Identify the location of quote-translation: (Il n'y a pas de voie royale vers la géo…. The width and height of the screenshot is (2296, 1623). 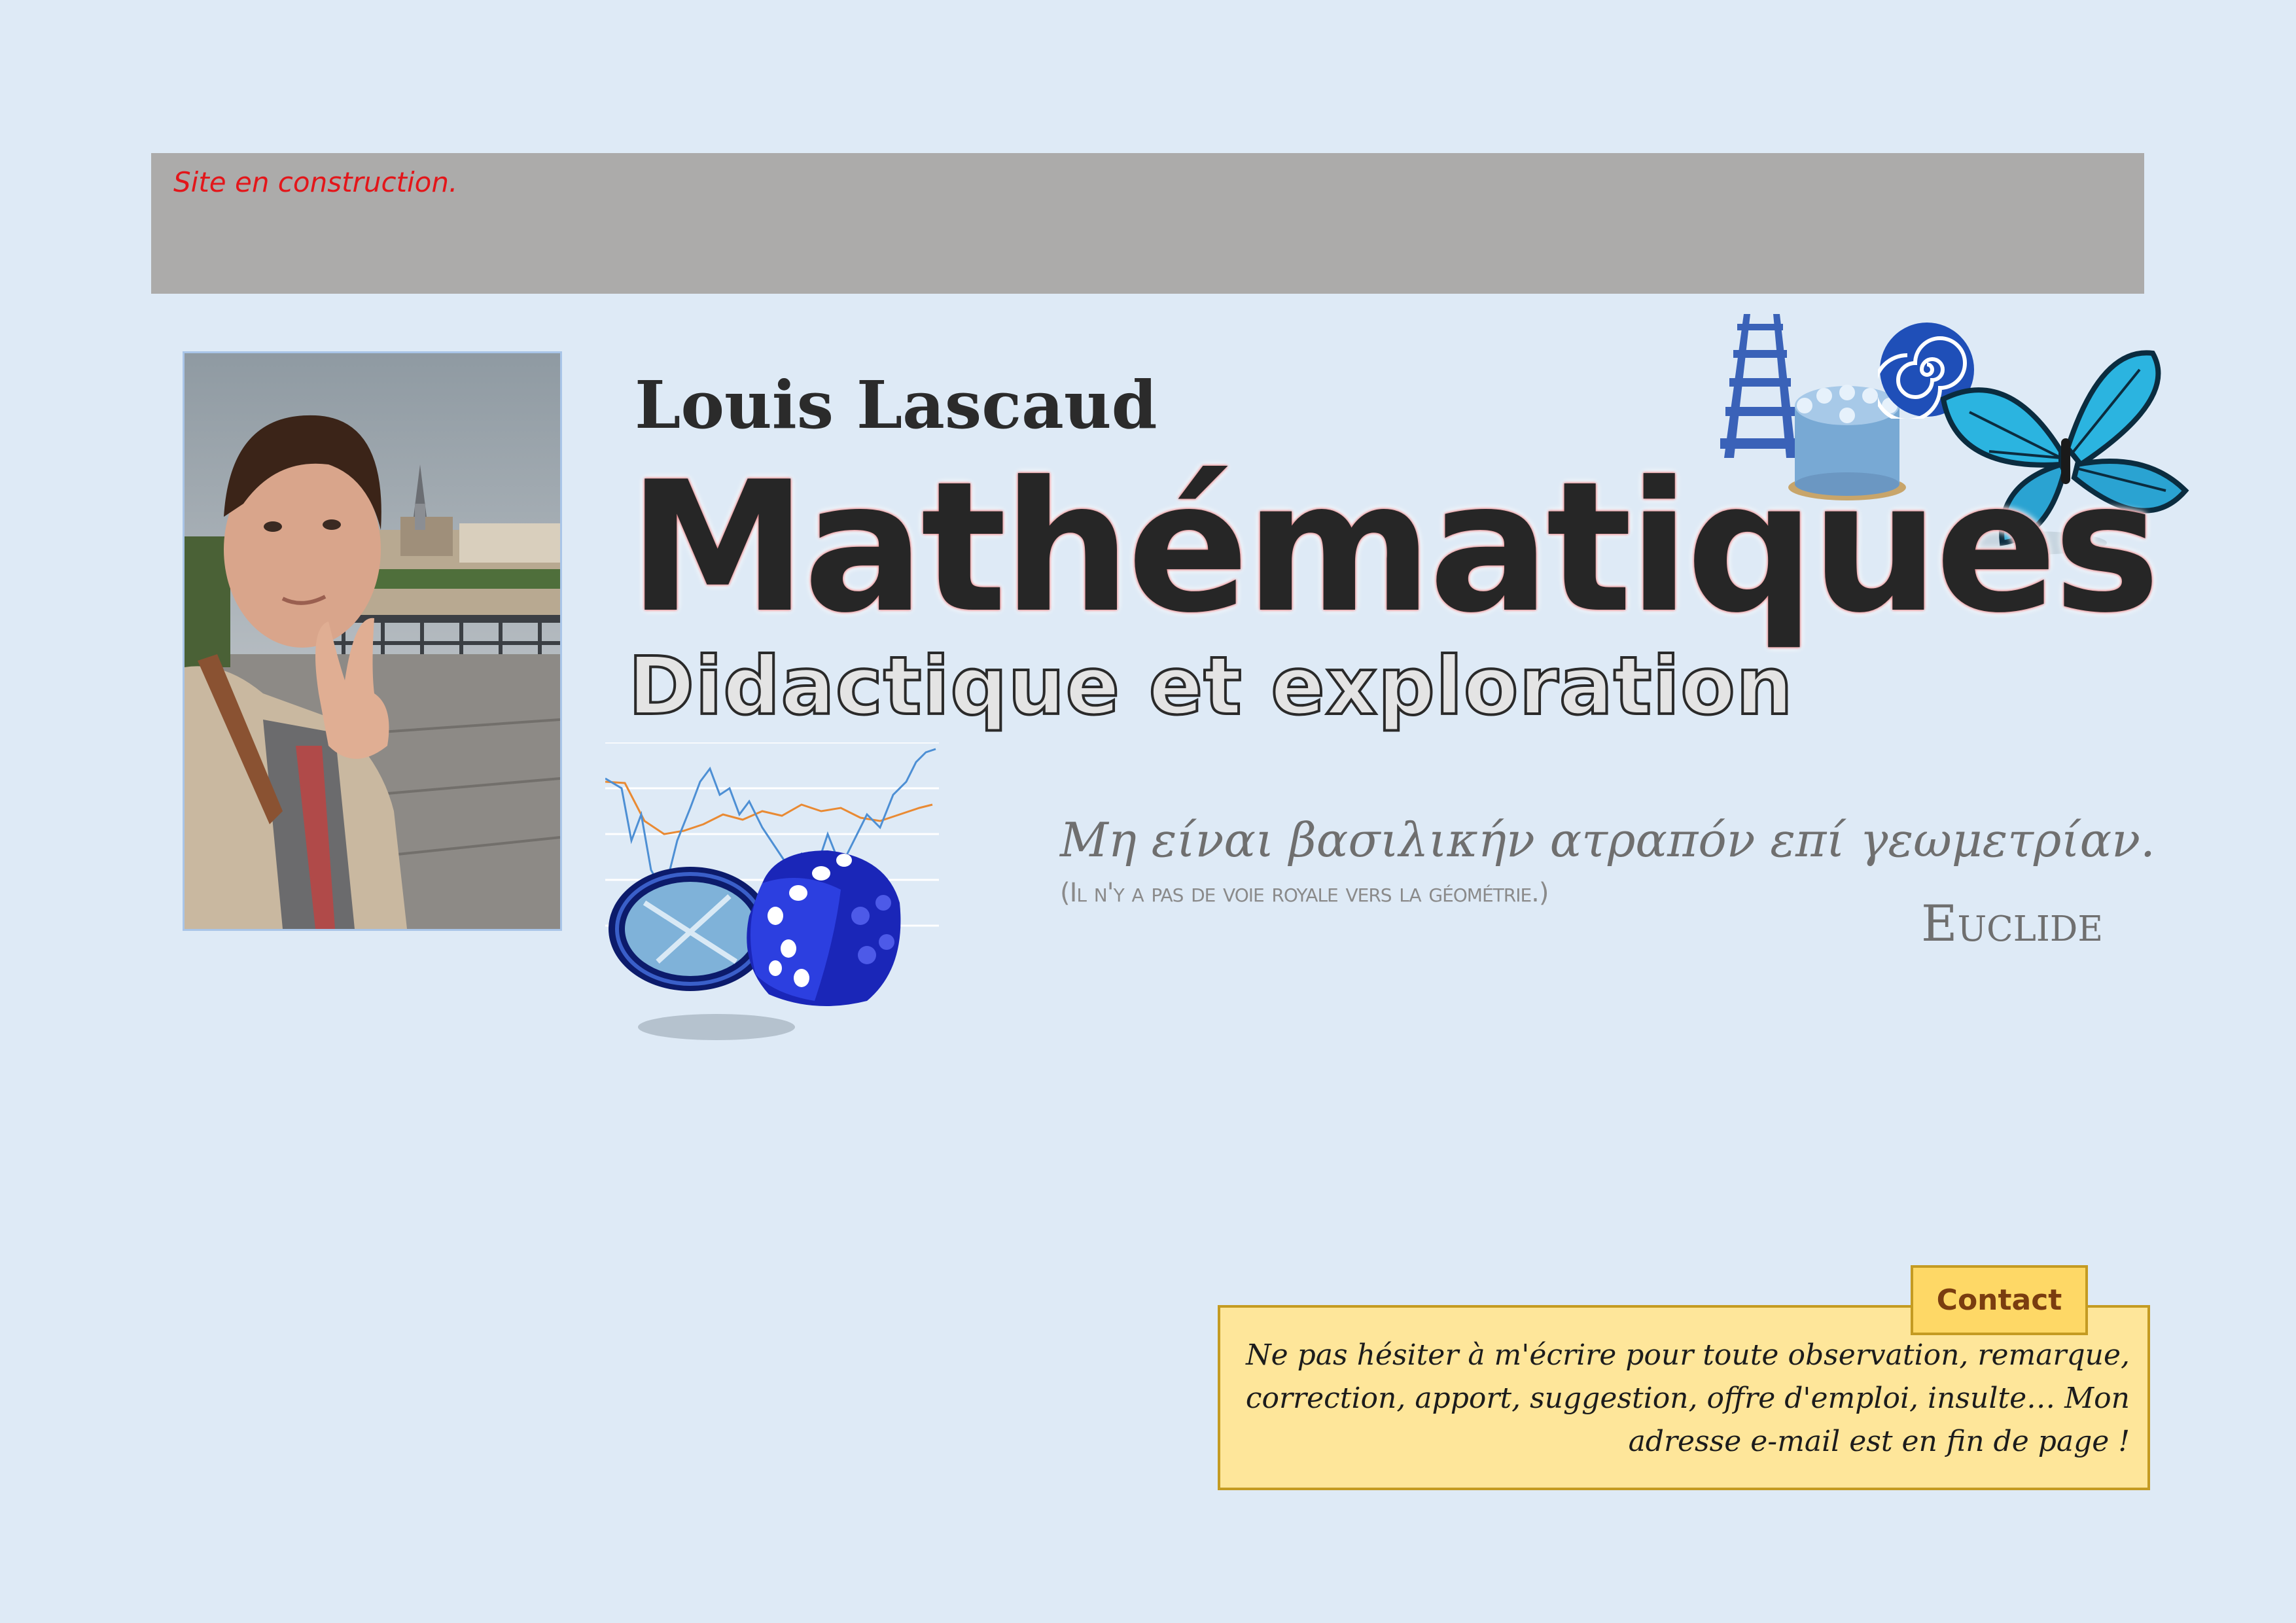
(1305, 893).